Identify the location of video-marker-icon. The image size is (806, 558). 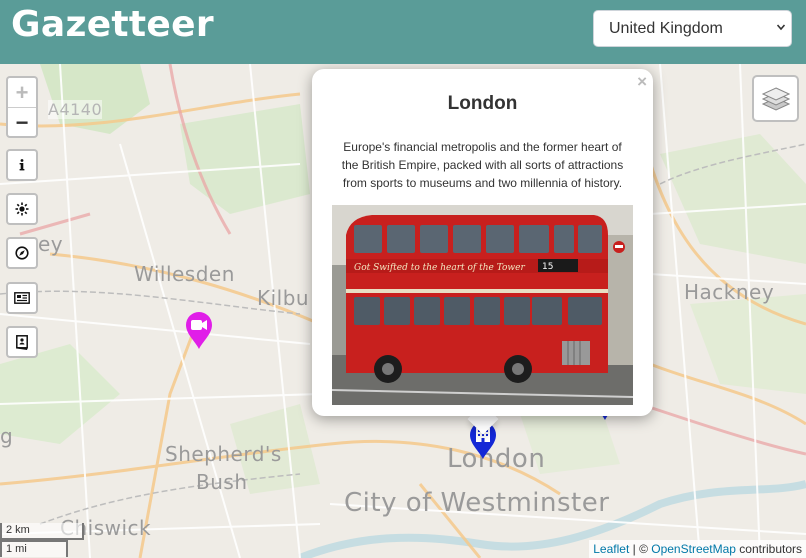
(199, 330).